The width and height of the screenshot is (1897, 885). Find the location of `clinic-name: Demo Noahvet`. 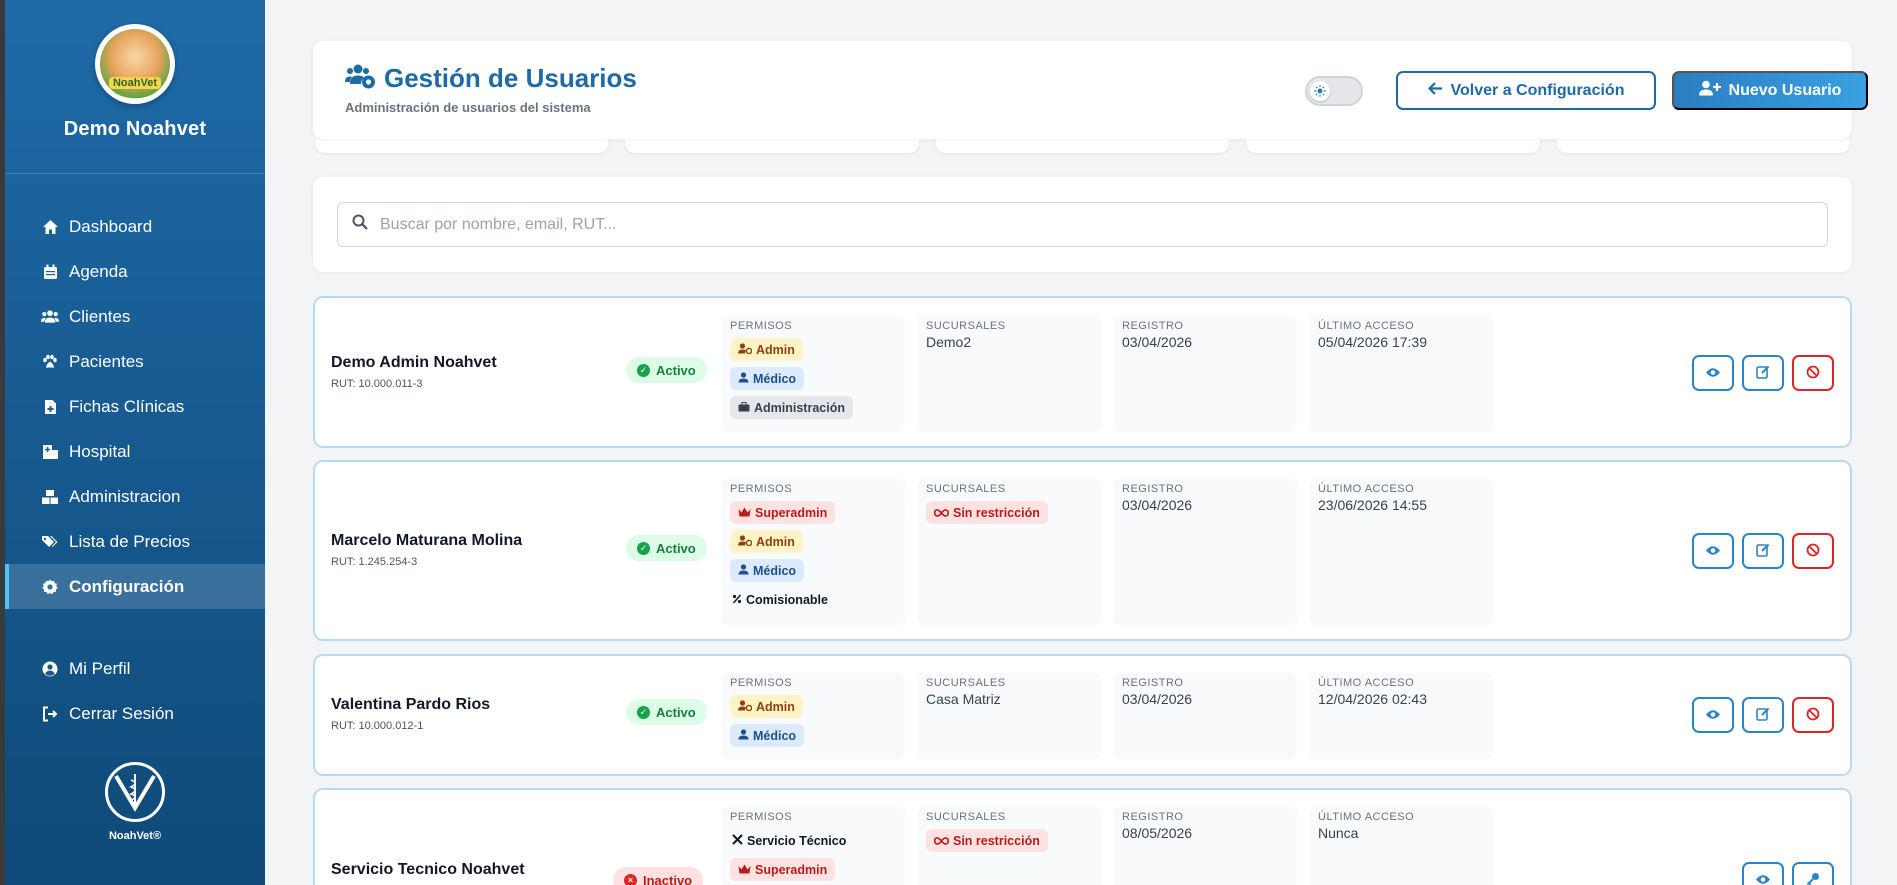

clinic-name: Demo Noahvet is located at coordinates (135, 129).